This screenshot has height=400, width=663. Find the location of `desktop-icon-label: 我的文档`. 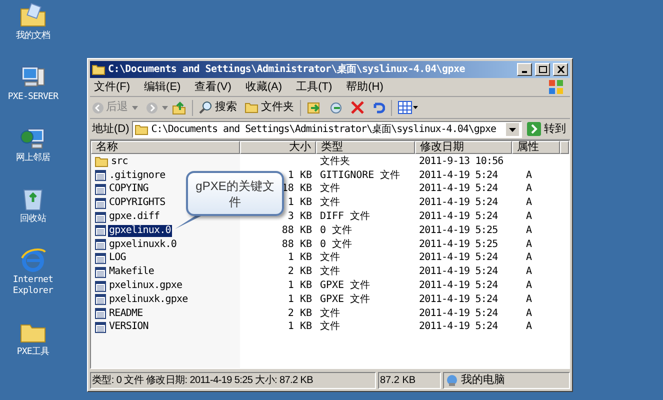

desktop-icon-label: 我的文档 is located at coordinates (33, 36).